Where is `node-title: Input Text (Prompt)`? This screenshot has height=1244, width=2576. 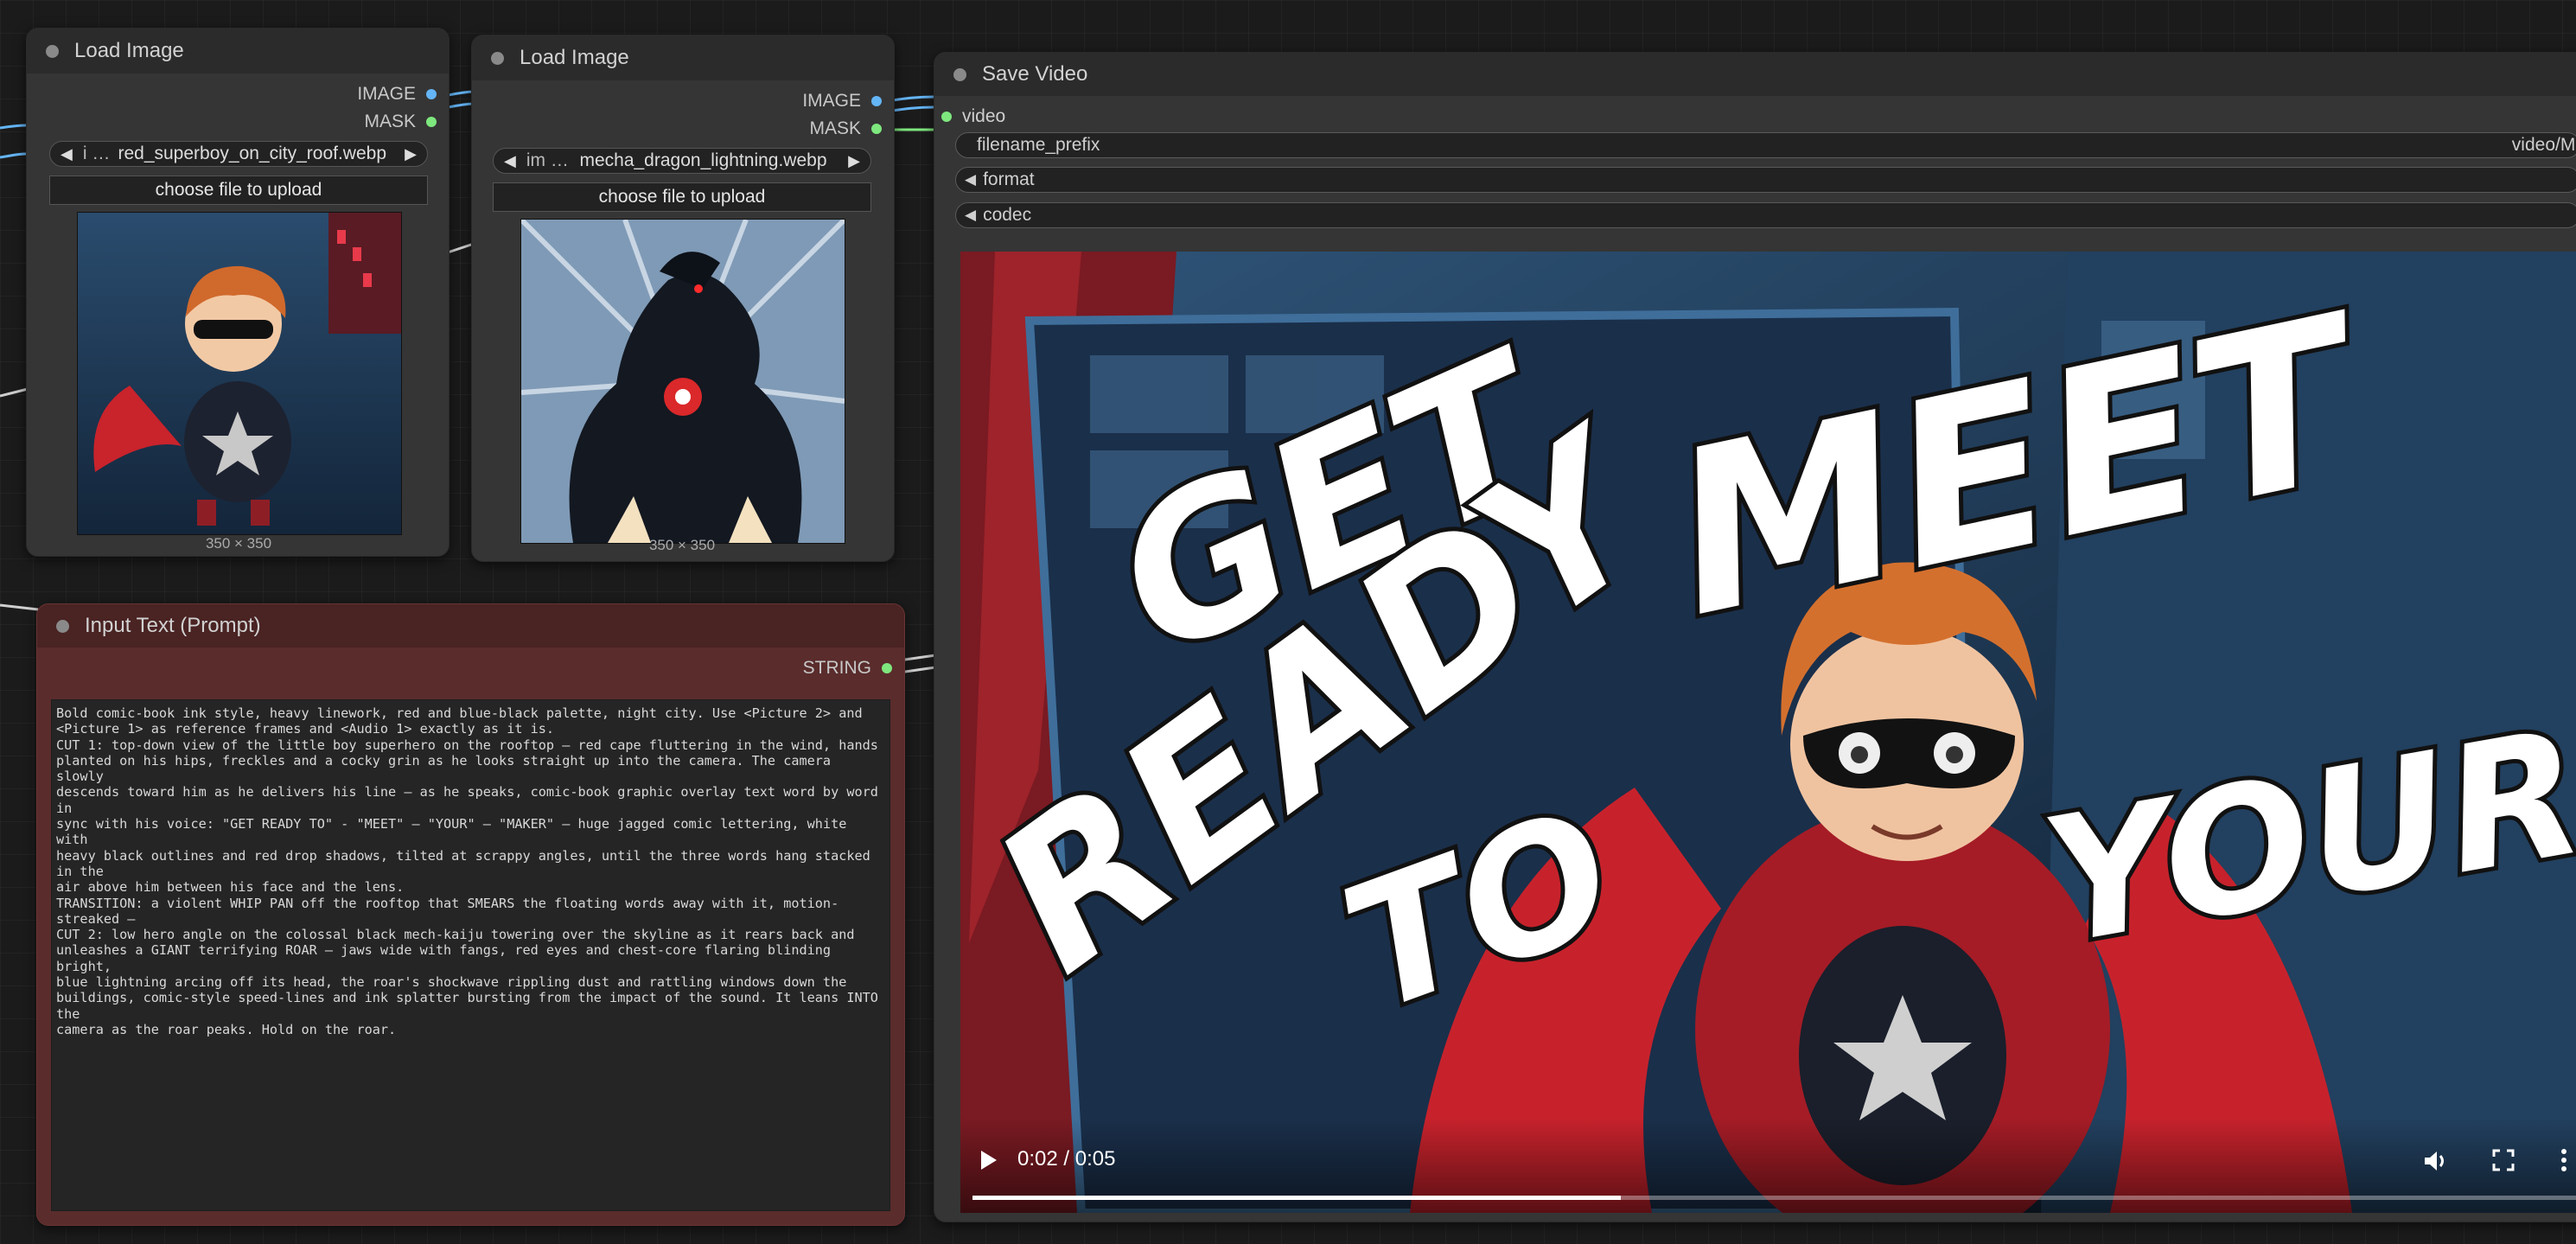 node-title: Input Text (Prompt) is located at coordinates (173, 626).